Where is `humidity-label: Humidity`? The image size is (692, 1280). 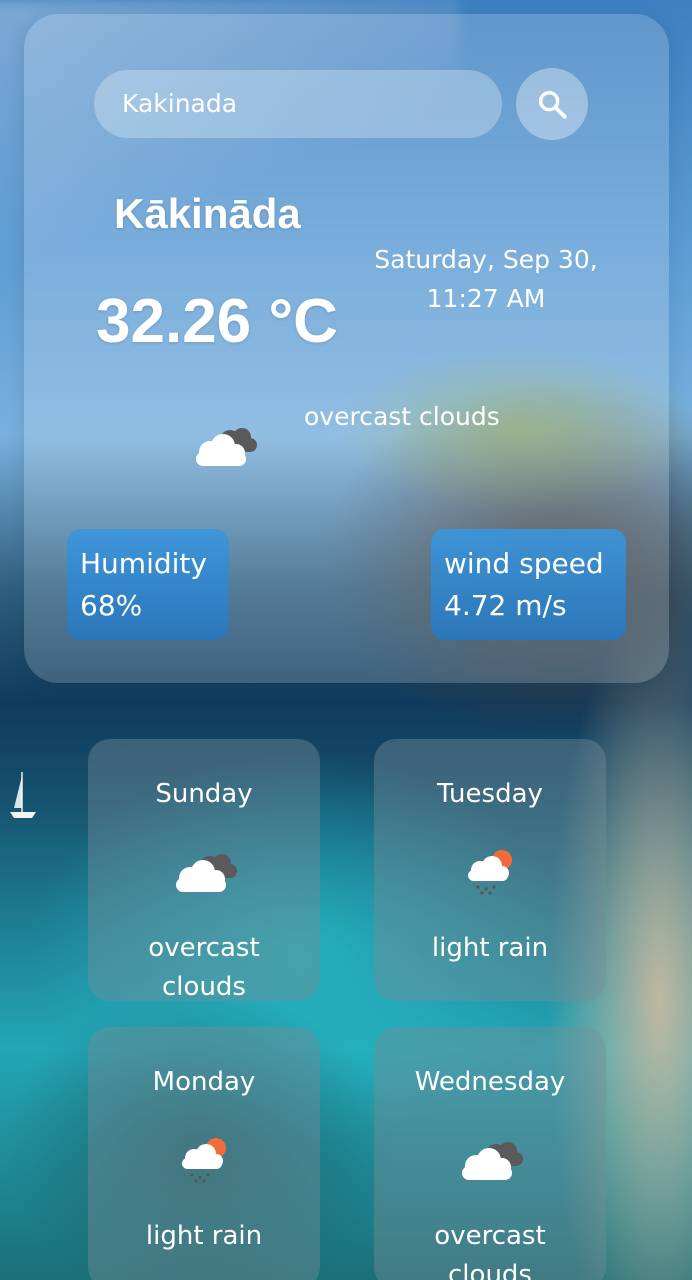 humidity-label: Humidity is located at coordinates (143, 563).